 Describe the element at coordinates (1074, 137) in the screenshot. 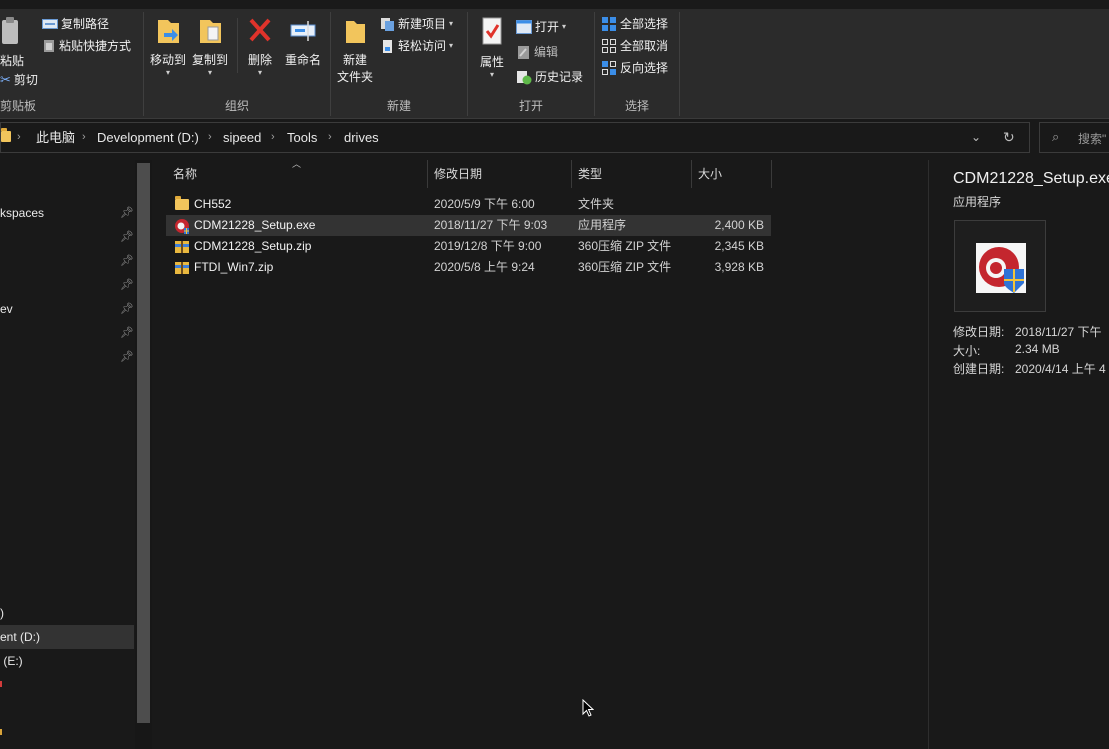

I see `search-box: ⌕ 搜索"` at that location.